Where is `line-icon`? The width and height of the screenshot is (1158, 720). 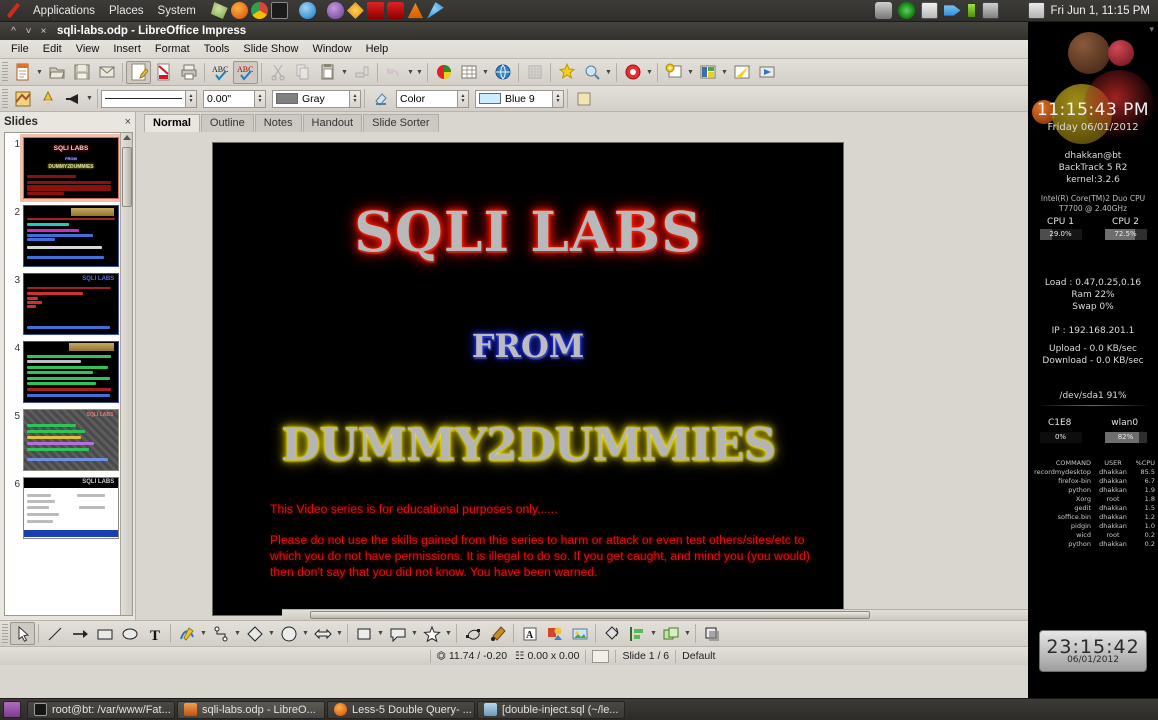
line-icon is located at coordinates (54, 633).